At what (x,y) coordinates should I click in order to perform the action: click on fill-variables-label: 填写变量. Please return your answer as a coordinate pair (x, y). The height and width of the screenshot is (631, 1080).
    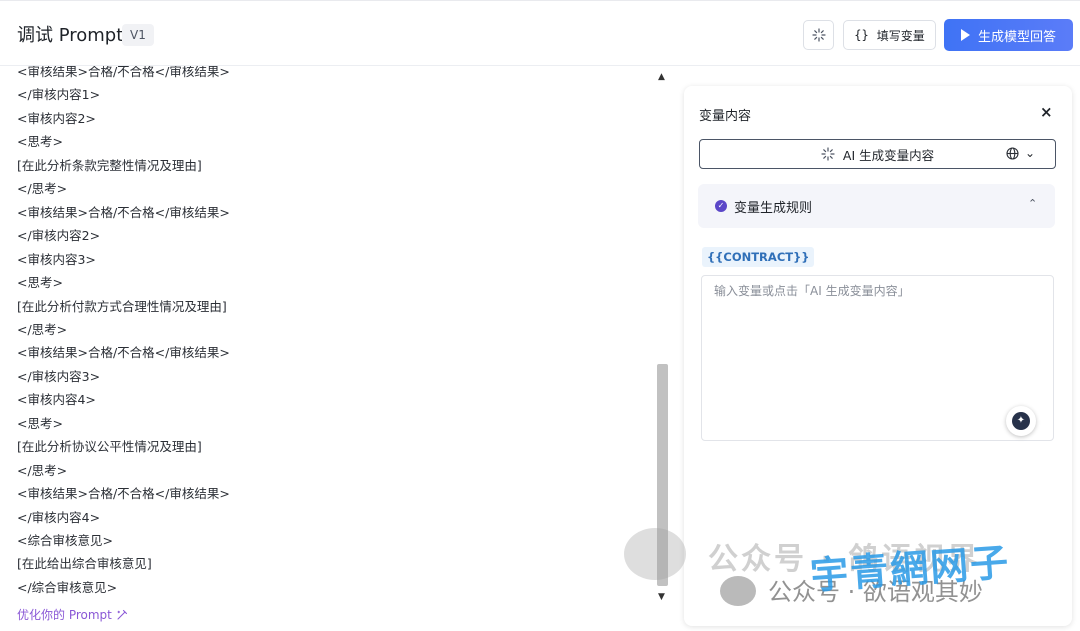
    Looking at the image, I should click on (900, 35).